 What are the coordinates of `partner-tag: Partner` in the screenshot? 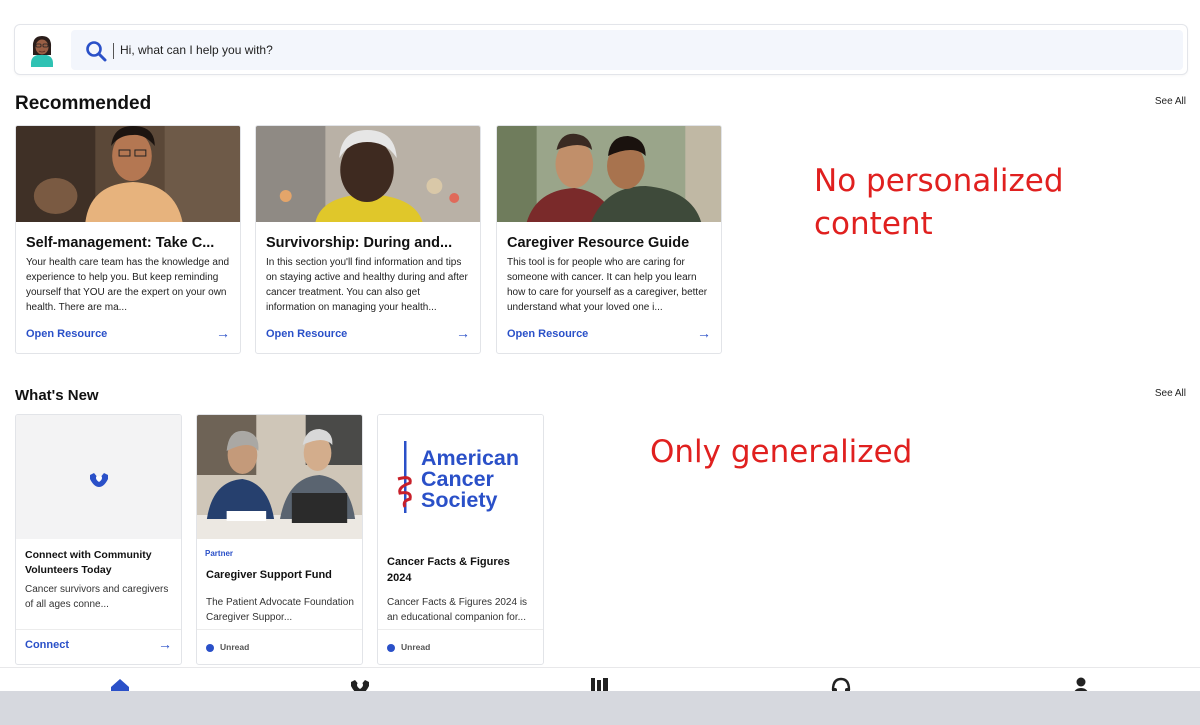 It's located at (219, 553).